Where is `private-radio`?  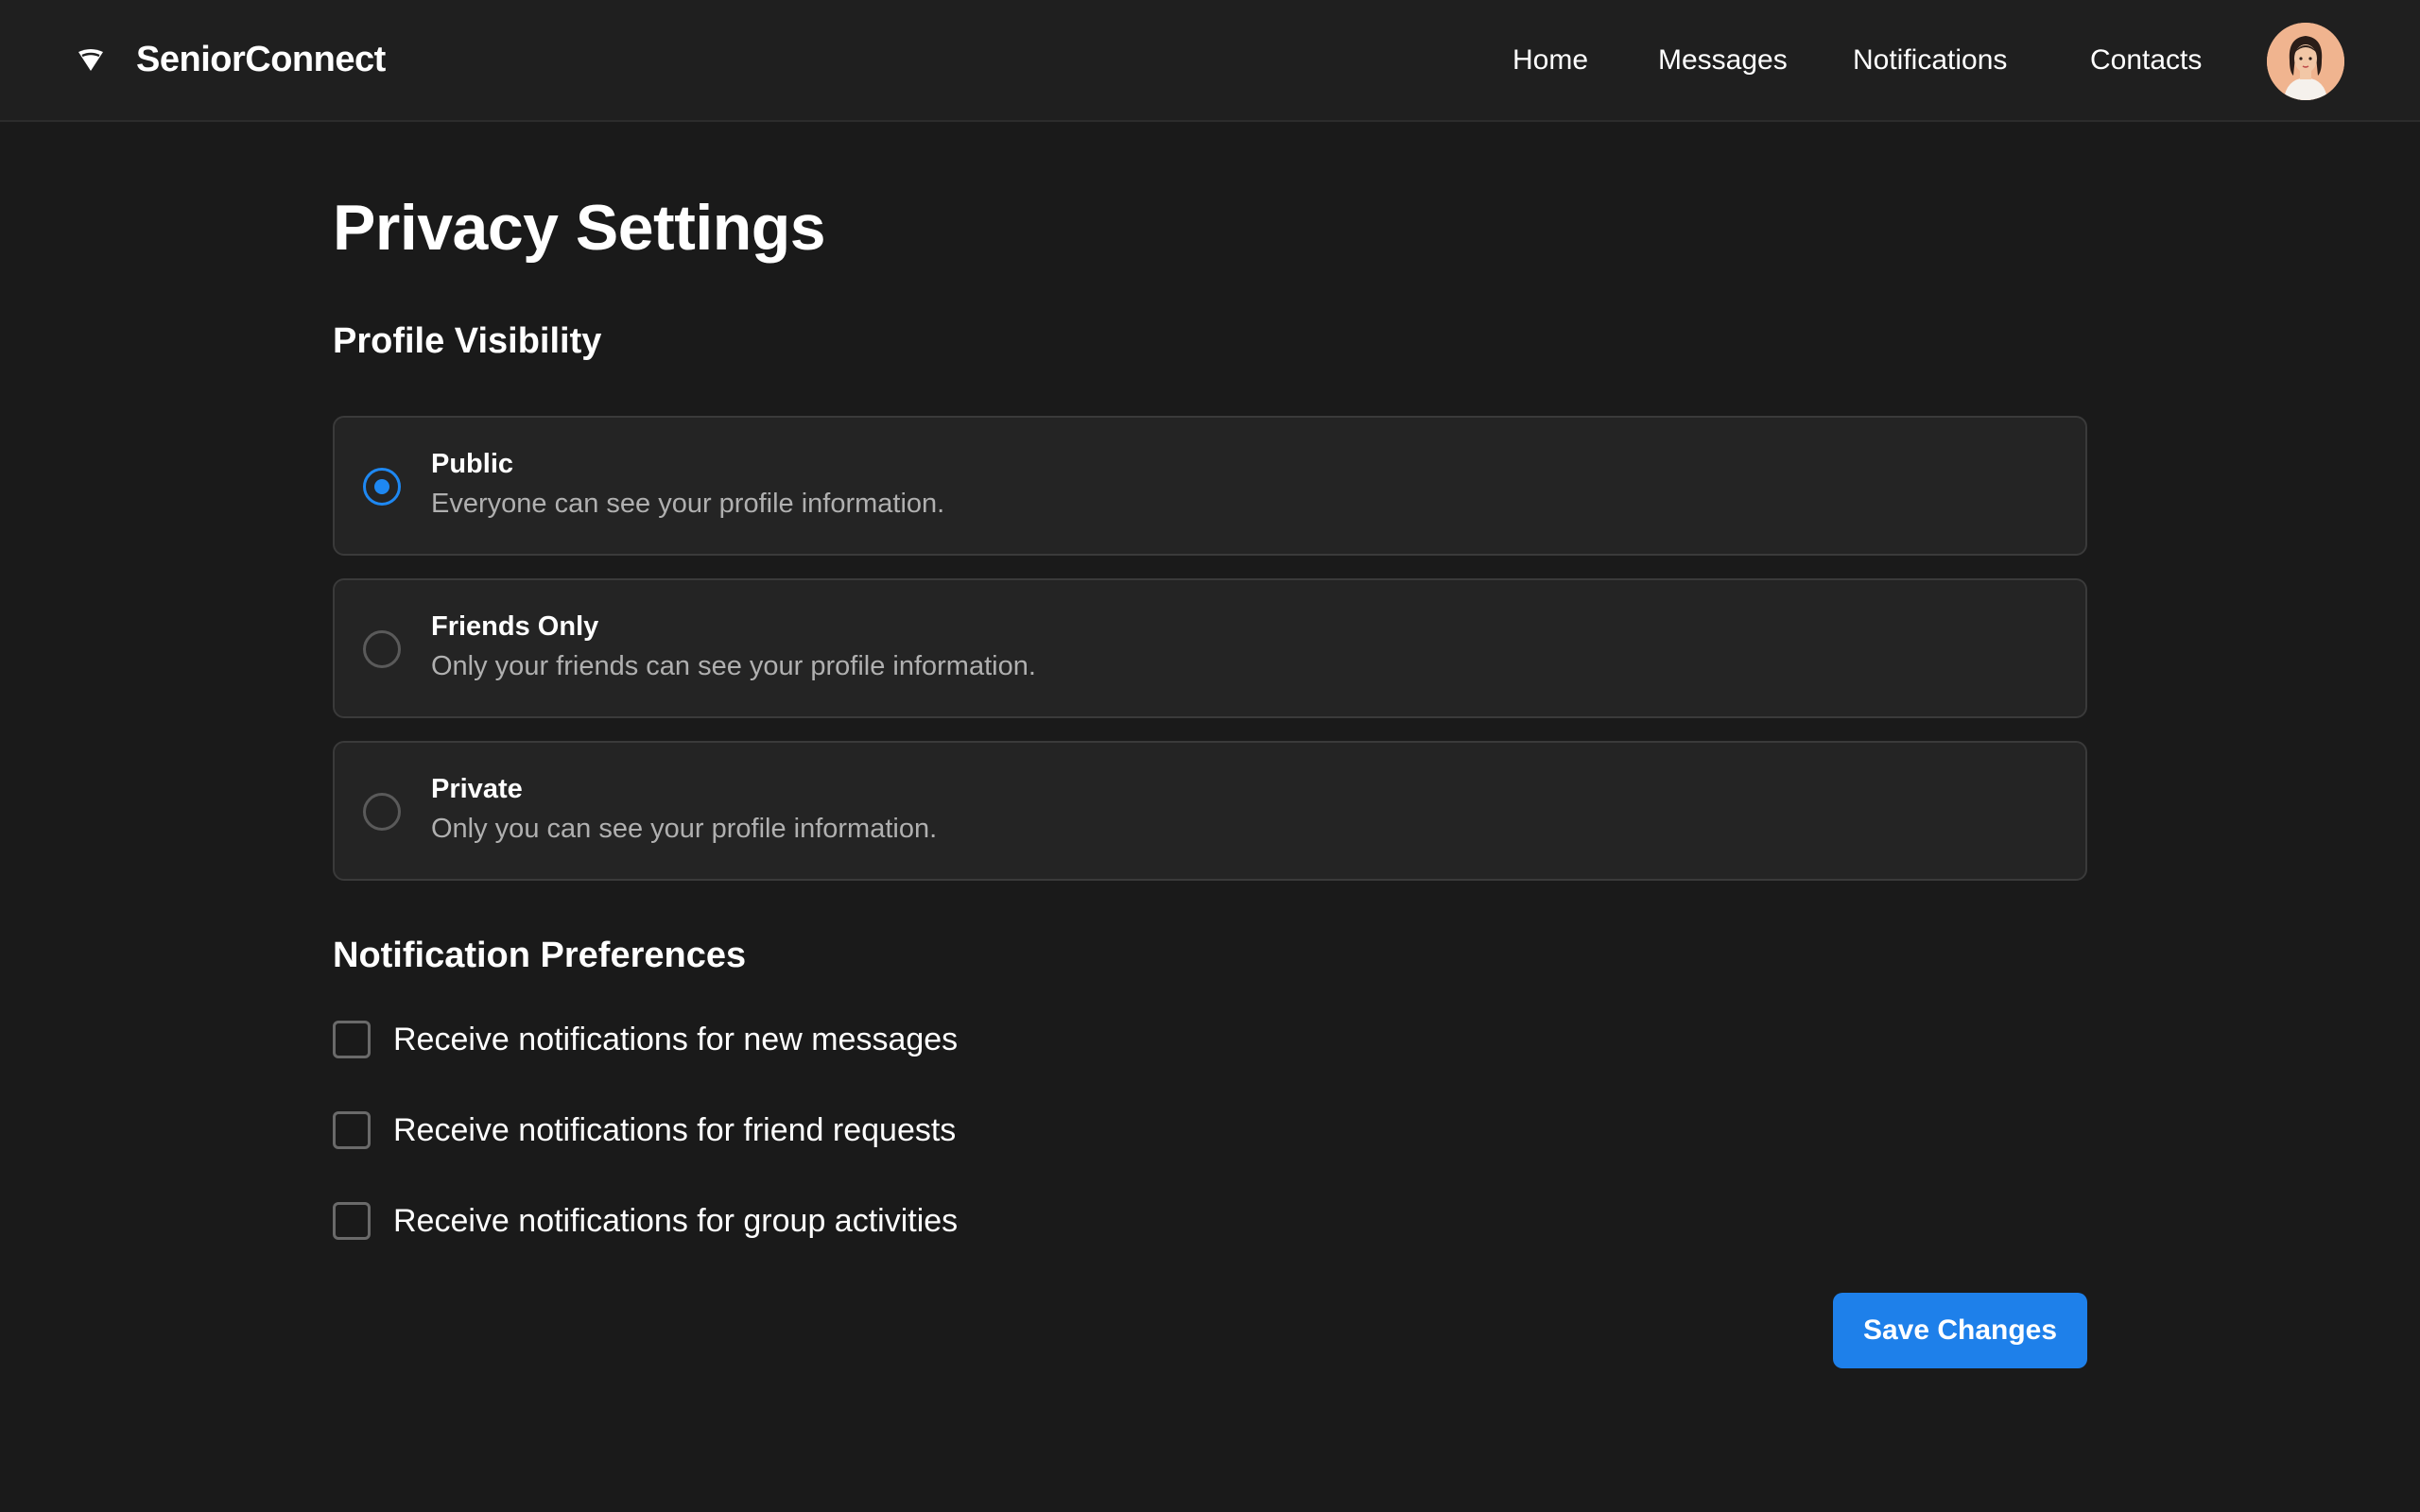 private-radio is located at coordinates (382, 812).